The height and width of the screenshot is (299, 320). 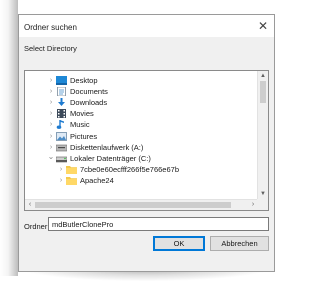 What do you see at coordinates (50, 27) in the screenshot?
I see `dialog-title: Ordner suchen` at bounding box center [50, 27].